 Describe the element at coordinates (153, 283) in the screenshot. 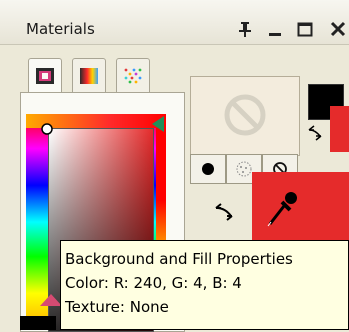

I see `tooltip-color: Color: R: 240, G: 4, B: 4` at that location.